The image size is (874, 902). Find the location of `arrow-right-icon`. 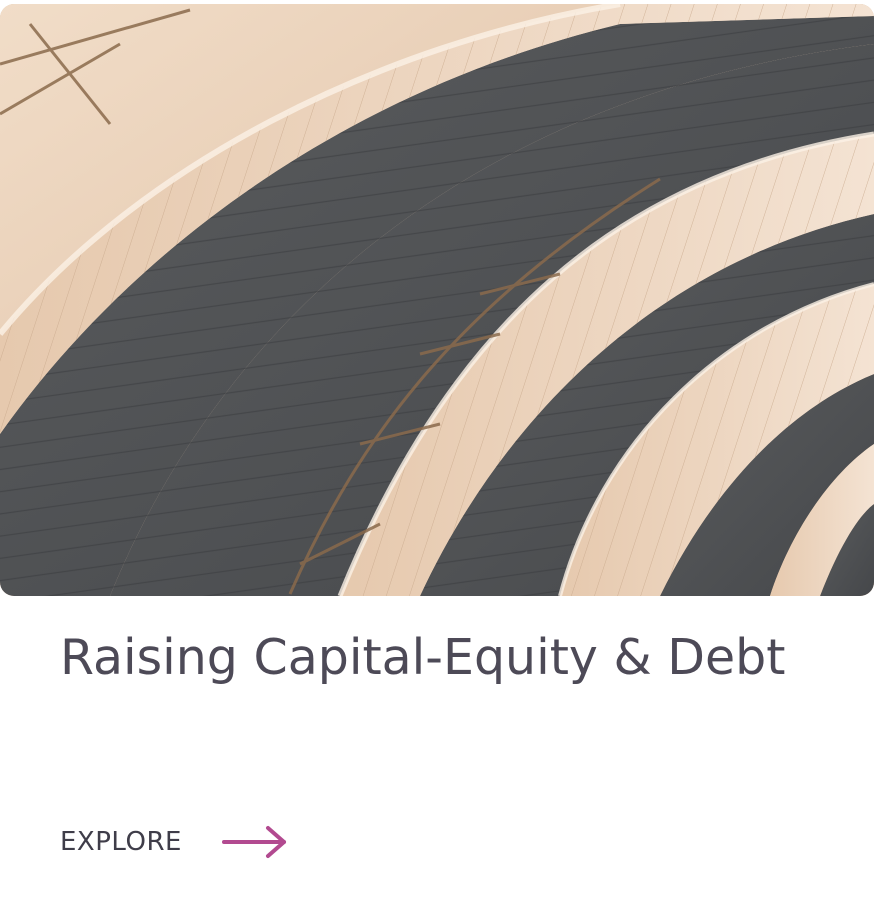

arrow-right-icon is located at coordinates (254, 842).